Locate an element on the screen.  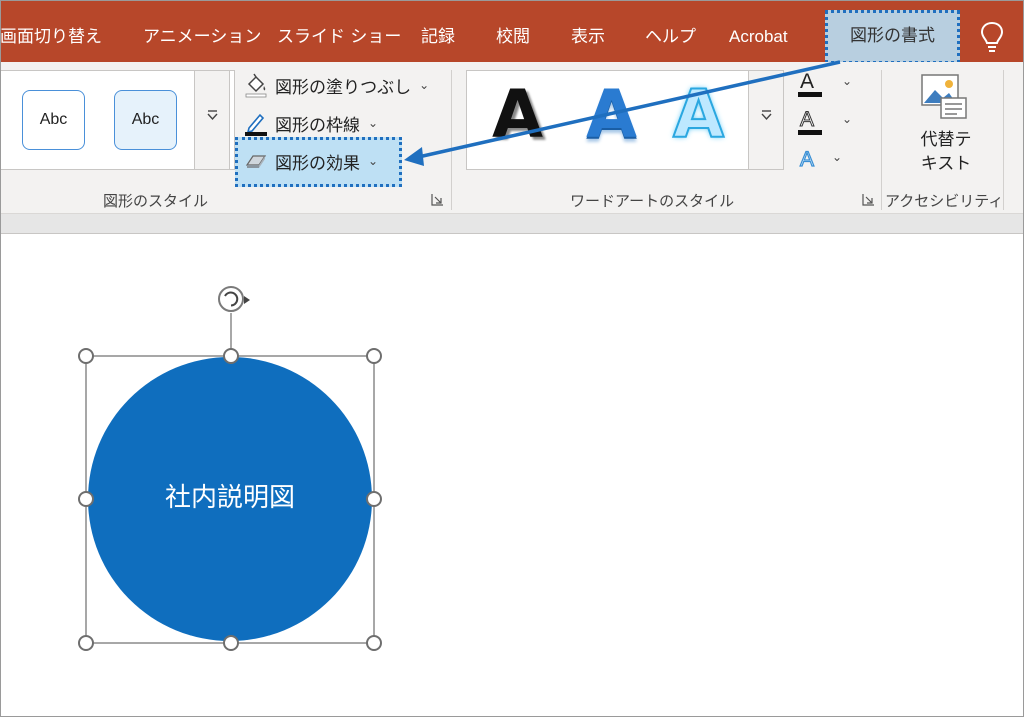
resize-handle-top-right is located at coordinates (374, 356).